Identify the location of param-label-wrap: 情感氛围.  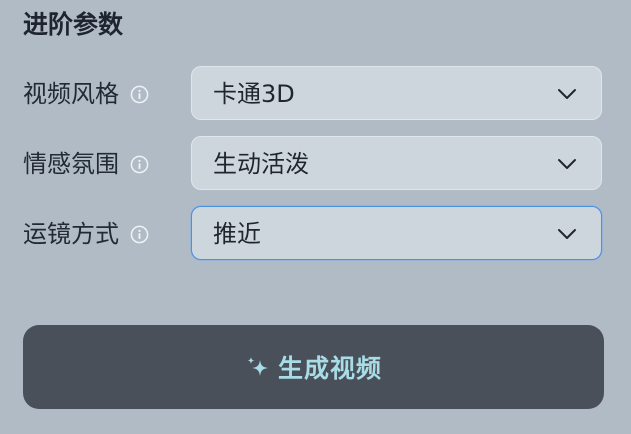
(86, 164).